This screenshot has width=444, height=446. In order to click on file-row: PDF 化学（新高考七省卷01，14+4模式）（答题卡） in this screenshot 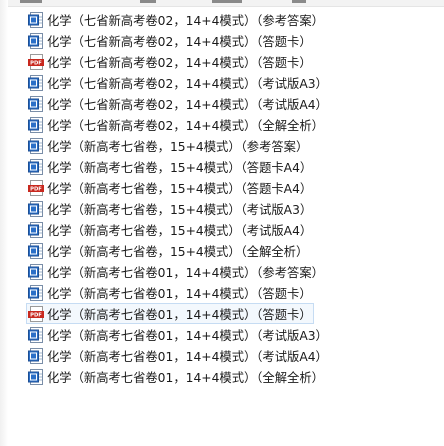, I will do `click(170, 313)`.